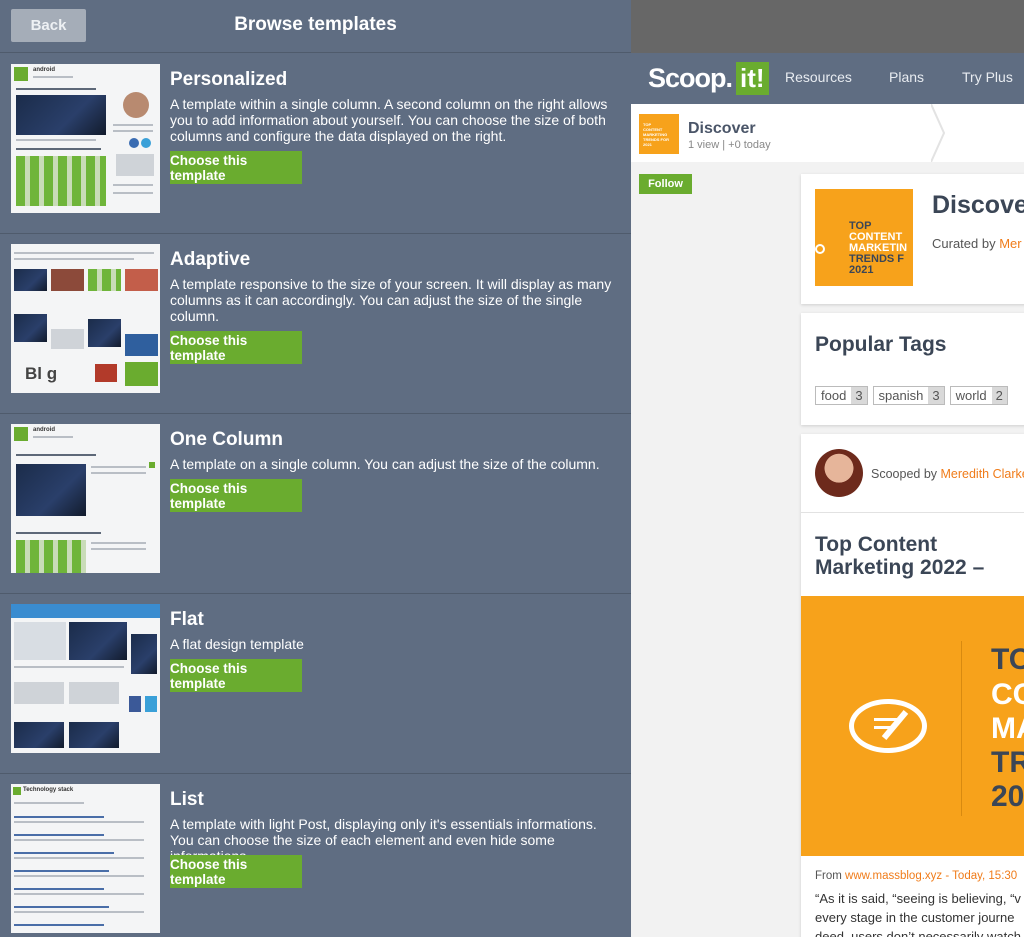 The width and height of the screenshot is (1024, 937). Describe the element at coordinates (906, 474) in the screenshot. I see `scooped-prefix: Scooped by` at that location.